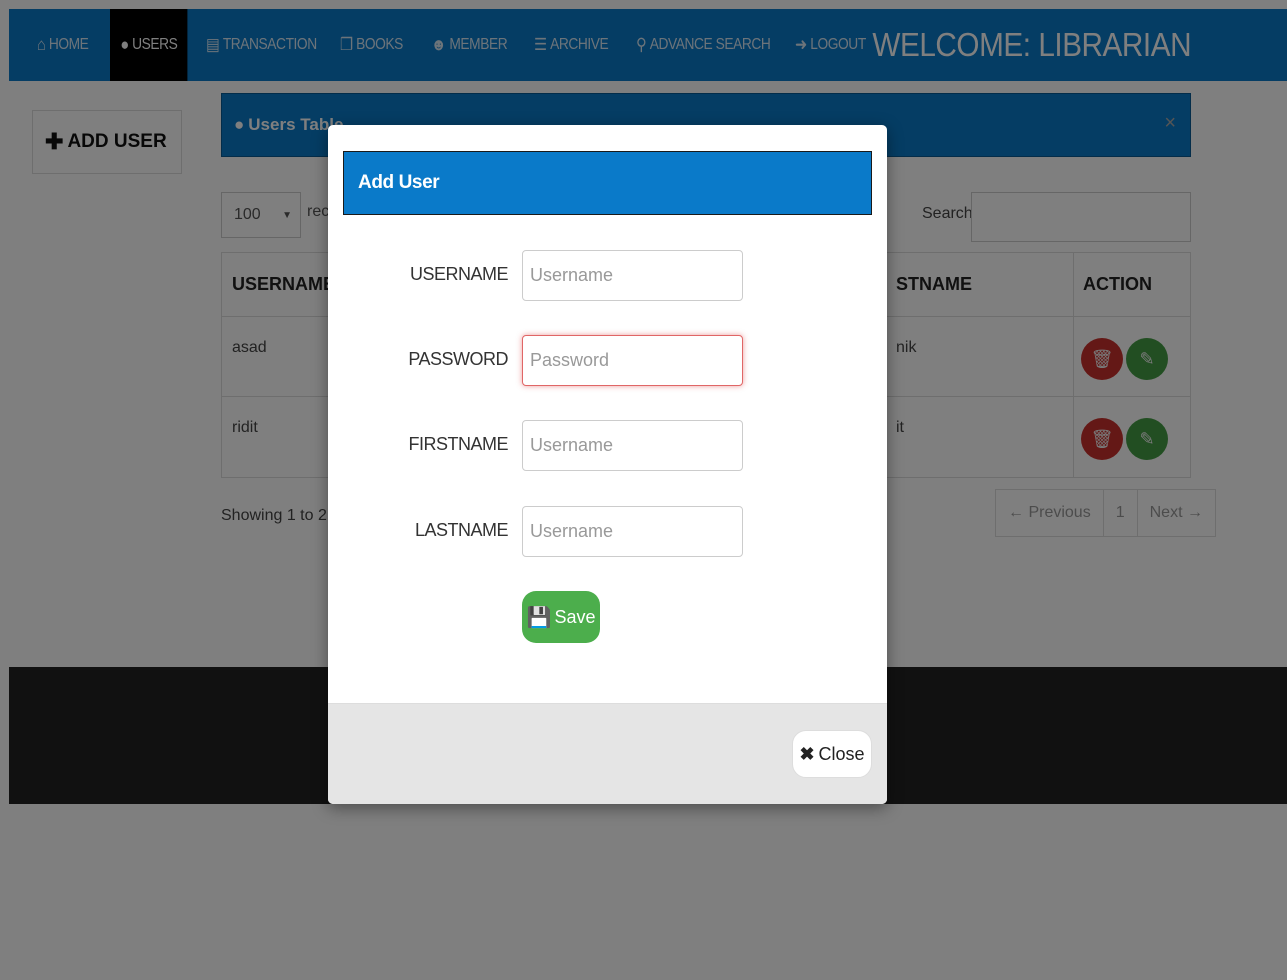 The width and height of the screenshot is (1287, 980). I want to click on password-input, so click(632, 360).